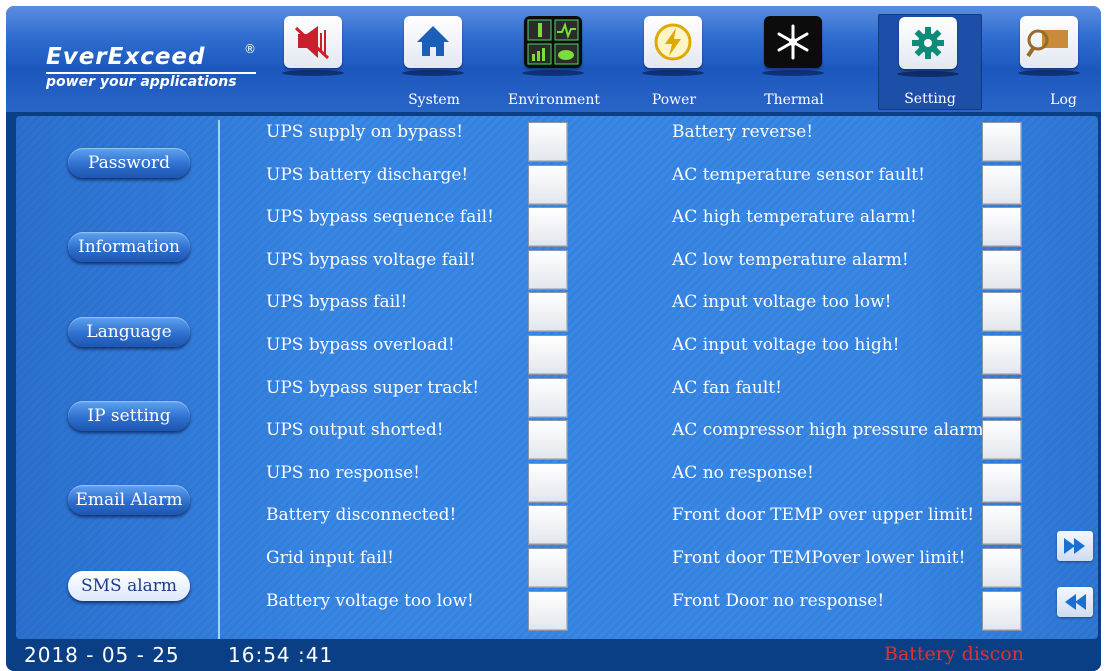  What do you see at coordinates (417, 312) in the screenshot?
I see `alarm-row: UPS bypass fail!` at bounding box center [417, 312].